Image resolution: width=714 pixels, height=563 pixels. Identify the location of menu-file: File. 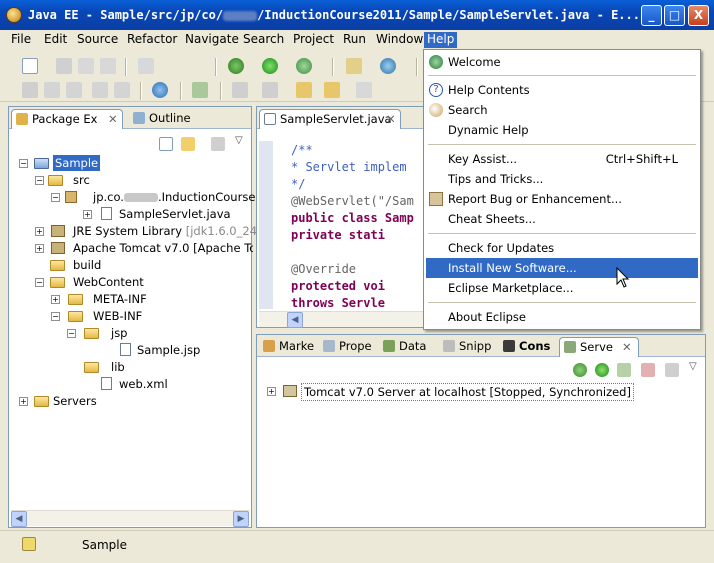
(21, 40).